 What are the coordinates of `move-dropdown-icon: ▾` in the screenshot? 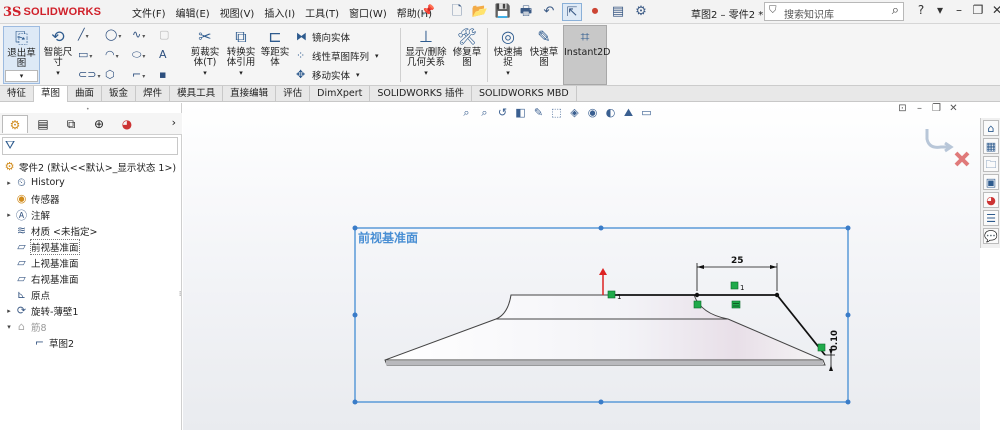 It's located at (358, 75).